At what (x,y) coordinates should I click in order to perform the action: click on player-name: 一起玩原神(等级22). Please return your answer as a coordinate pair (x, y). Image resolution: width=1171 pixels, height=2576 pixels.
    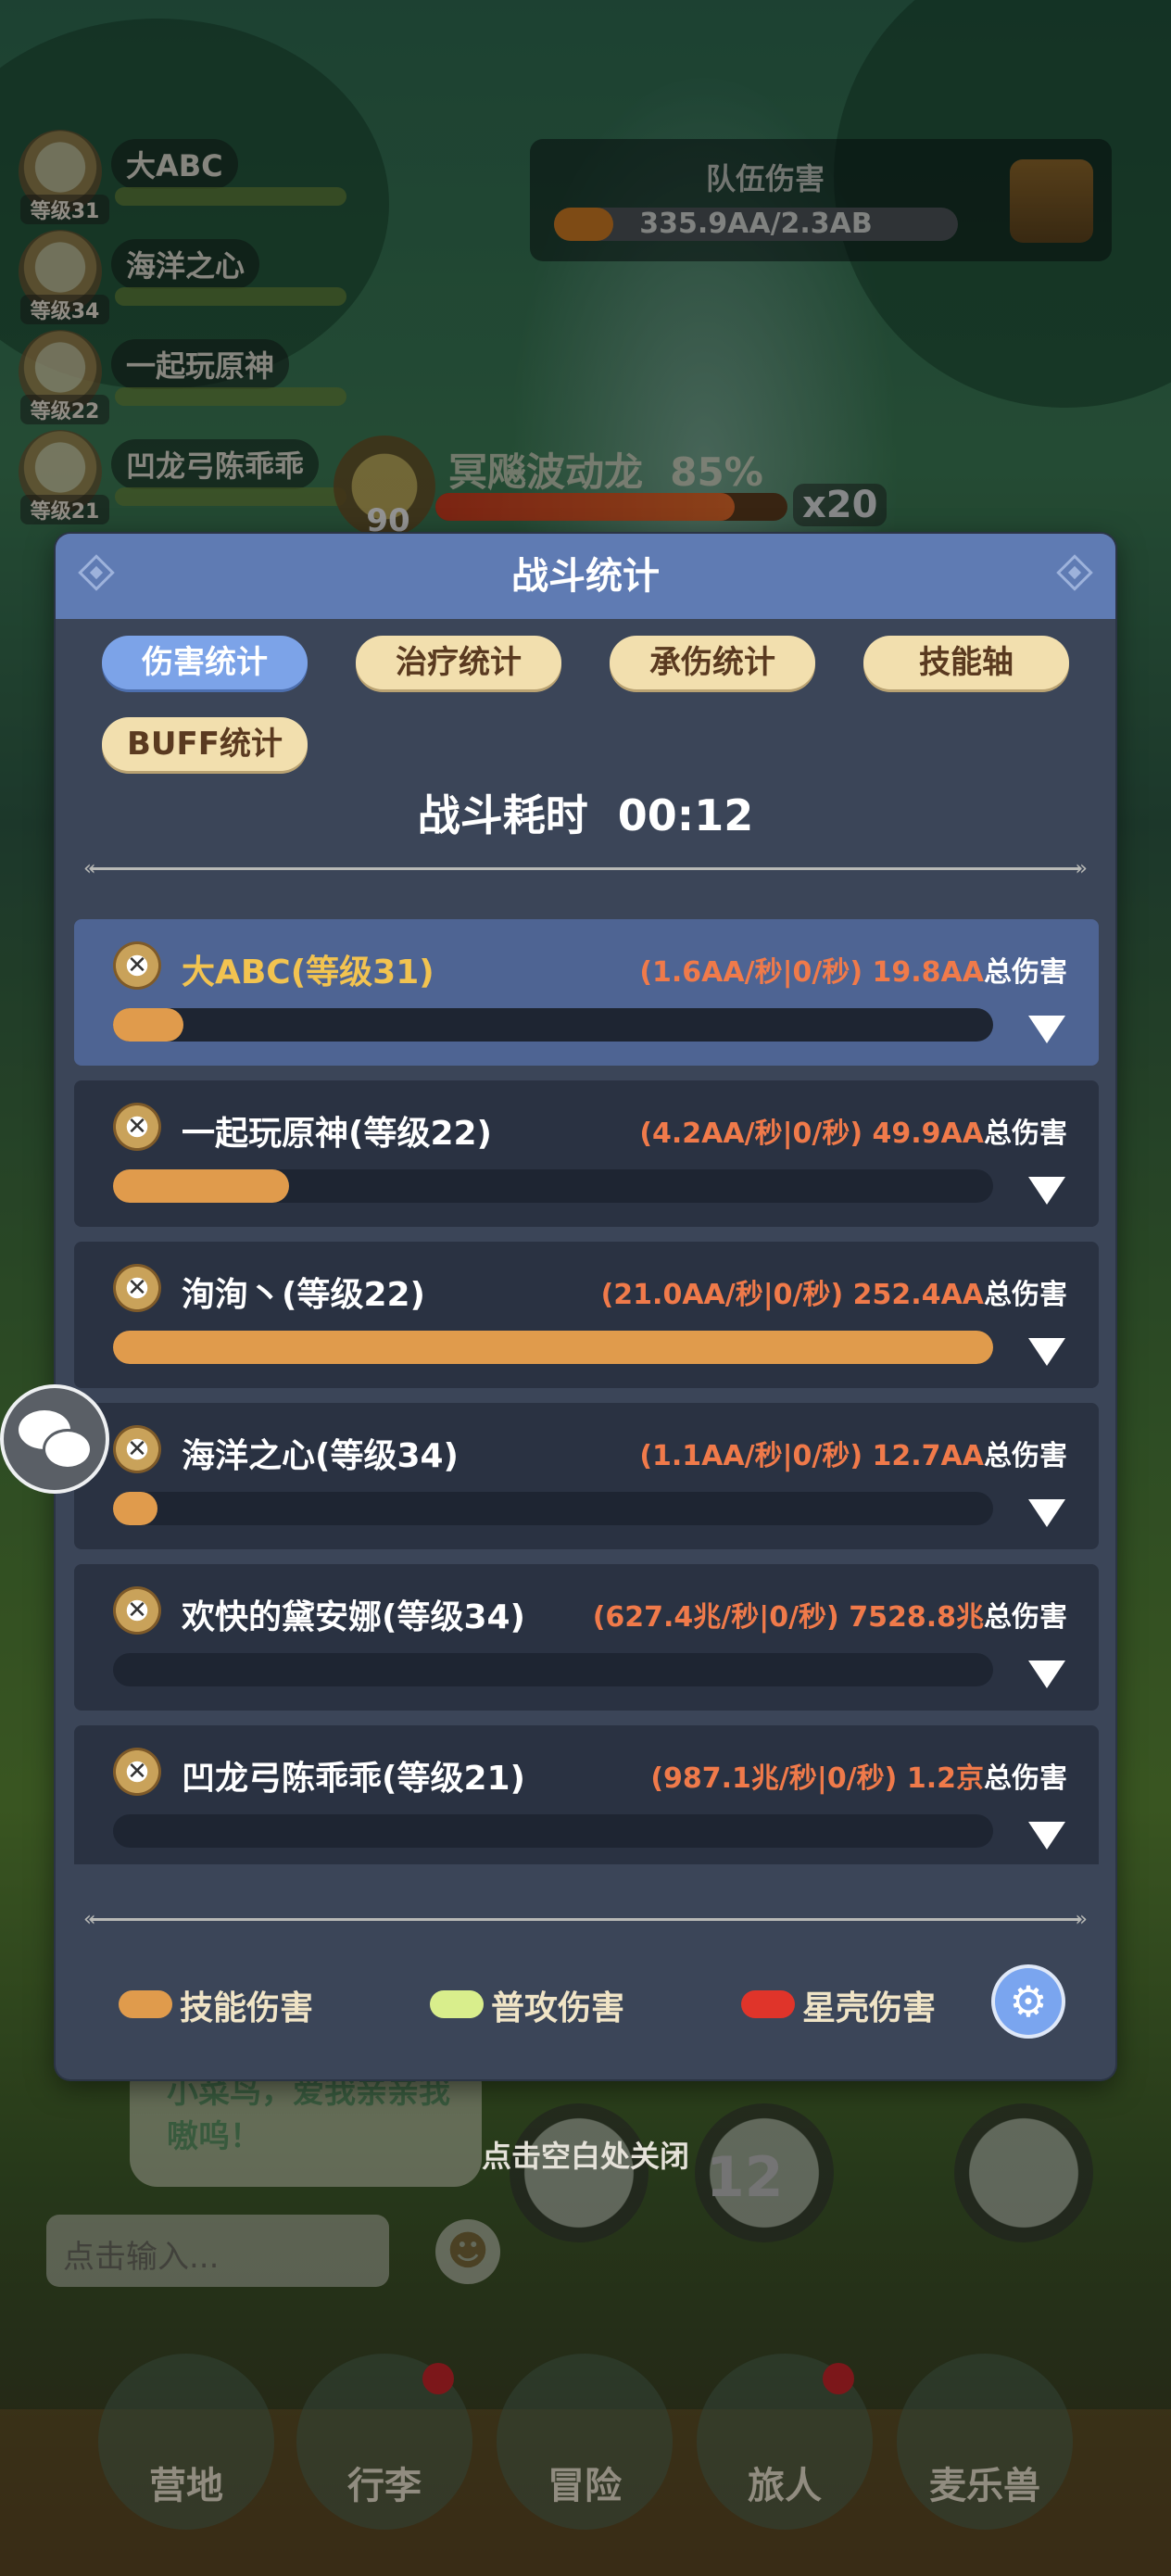
    Looking at the image, I should click on (337, 1134).